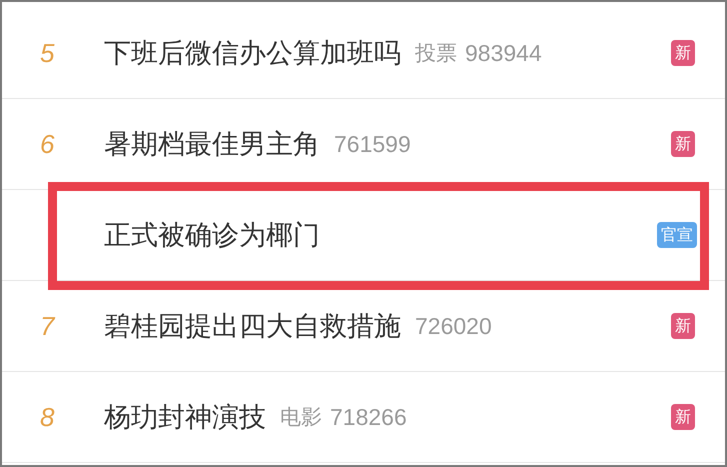 This screenshot has height=467, width=727. Describe the element at coordinates (301, 417) in the screenshot. I see `category-label: 电影` at that location.